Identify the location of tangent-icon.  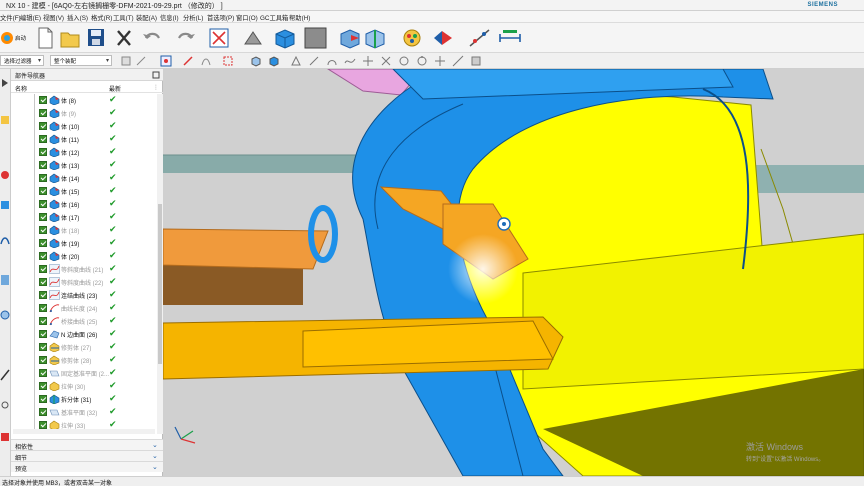
(458, 61).